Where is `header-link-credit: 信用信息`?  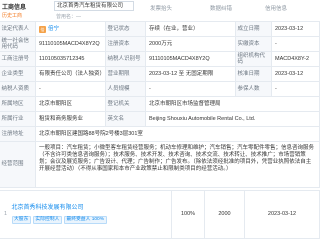 header-link-credit: 信用信息 is located at coordinates (276, 8).